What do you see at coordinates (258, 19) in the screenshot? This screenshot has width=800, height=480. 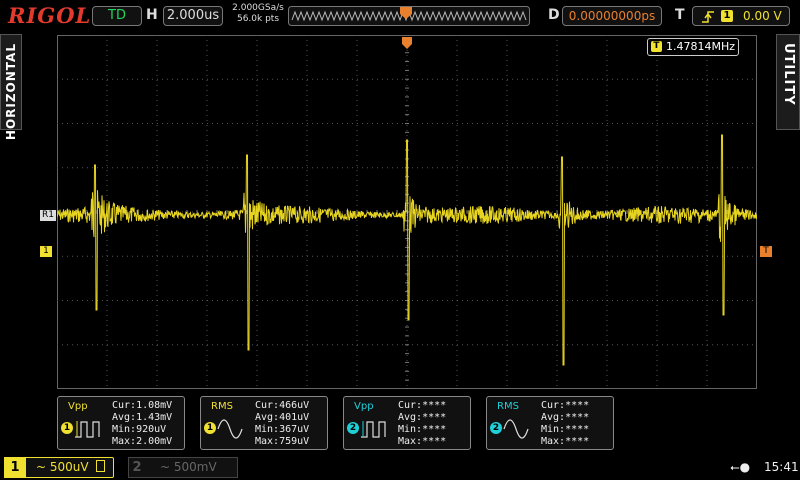 I see `memory-depth: 56.0k pts` at bounding box center [258, 19].